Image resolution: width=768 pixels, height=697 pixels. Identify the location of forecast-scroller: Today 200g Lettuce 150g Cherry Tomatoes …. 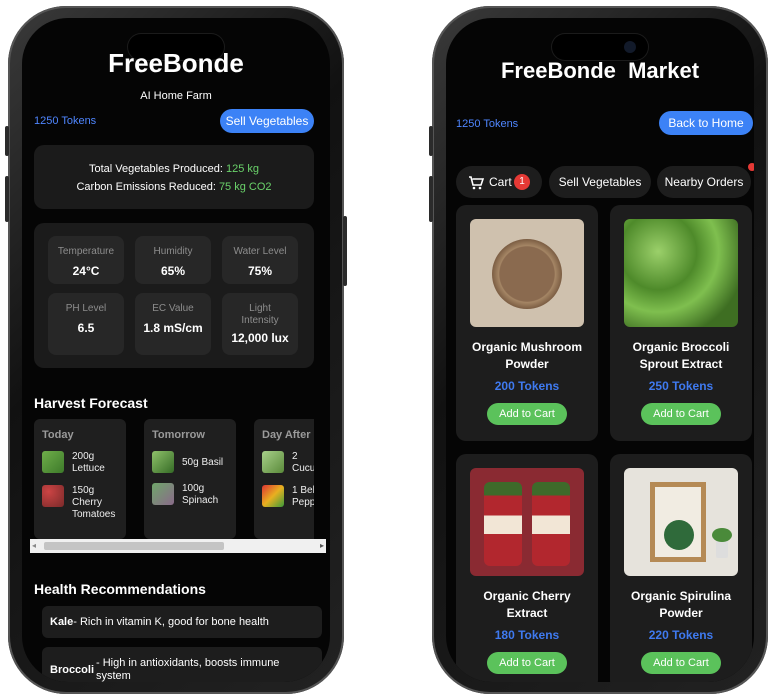
(174, 479).